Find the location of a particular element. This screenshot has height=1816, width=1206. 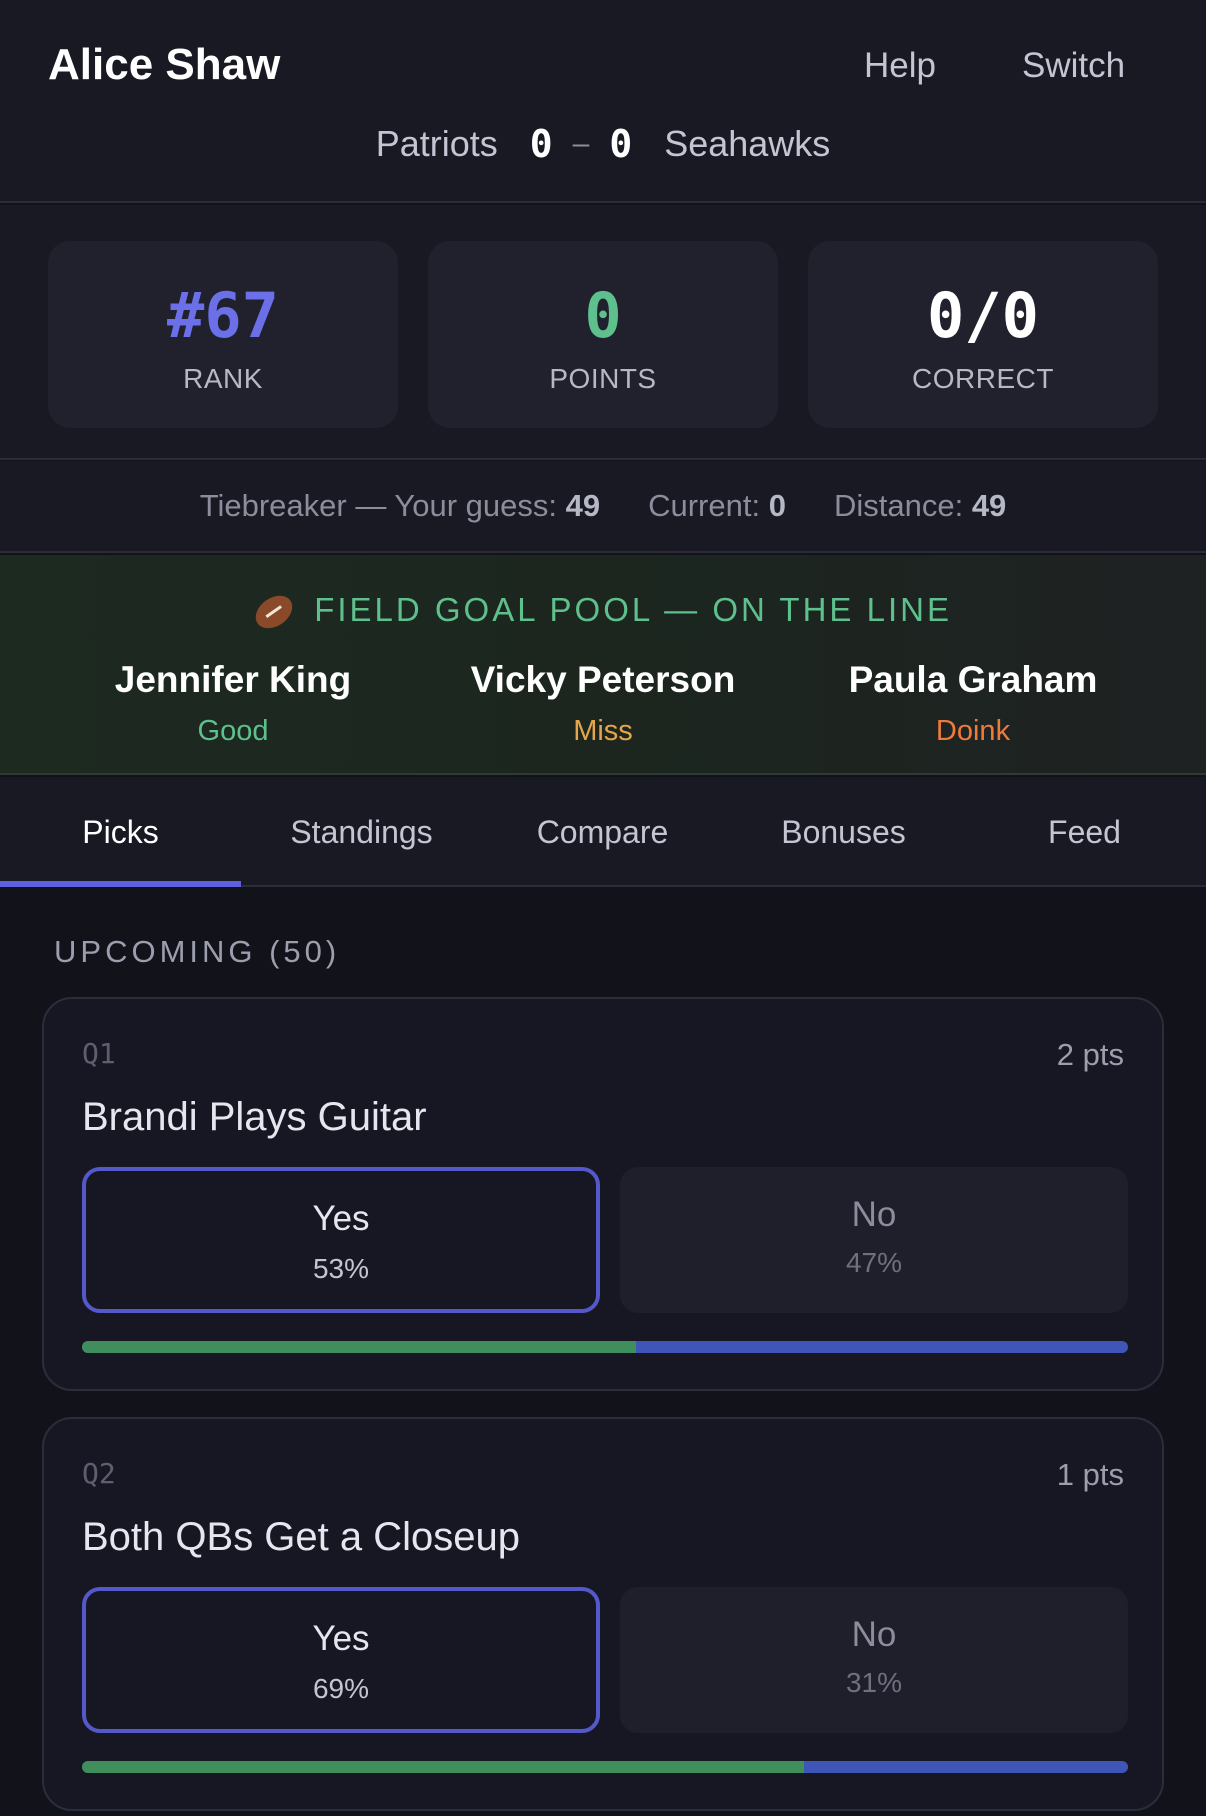

tab-bonuses: Bonuses is located at coordinates (843, 832).